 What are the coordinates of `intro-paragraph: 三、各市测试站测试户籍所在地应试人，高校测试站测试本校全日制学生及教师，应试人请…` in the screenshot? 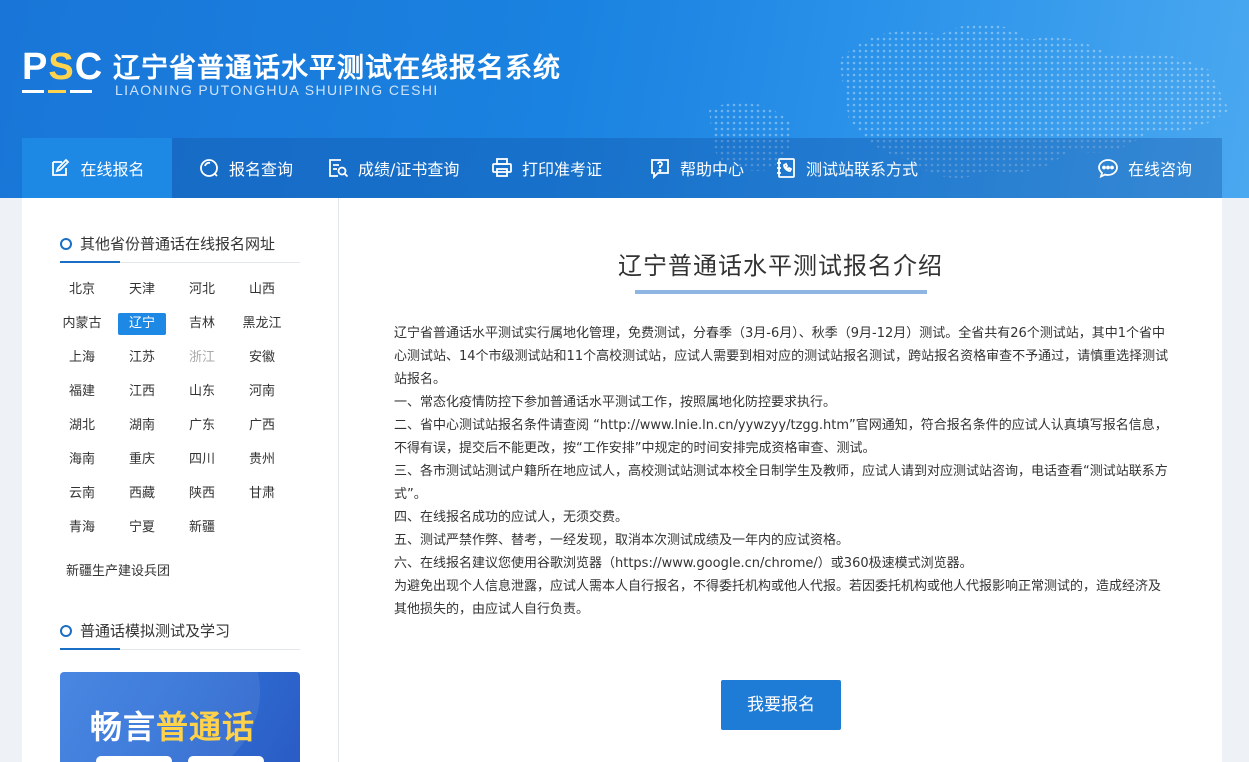 It's located at (781, 483).